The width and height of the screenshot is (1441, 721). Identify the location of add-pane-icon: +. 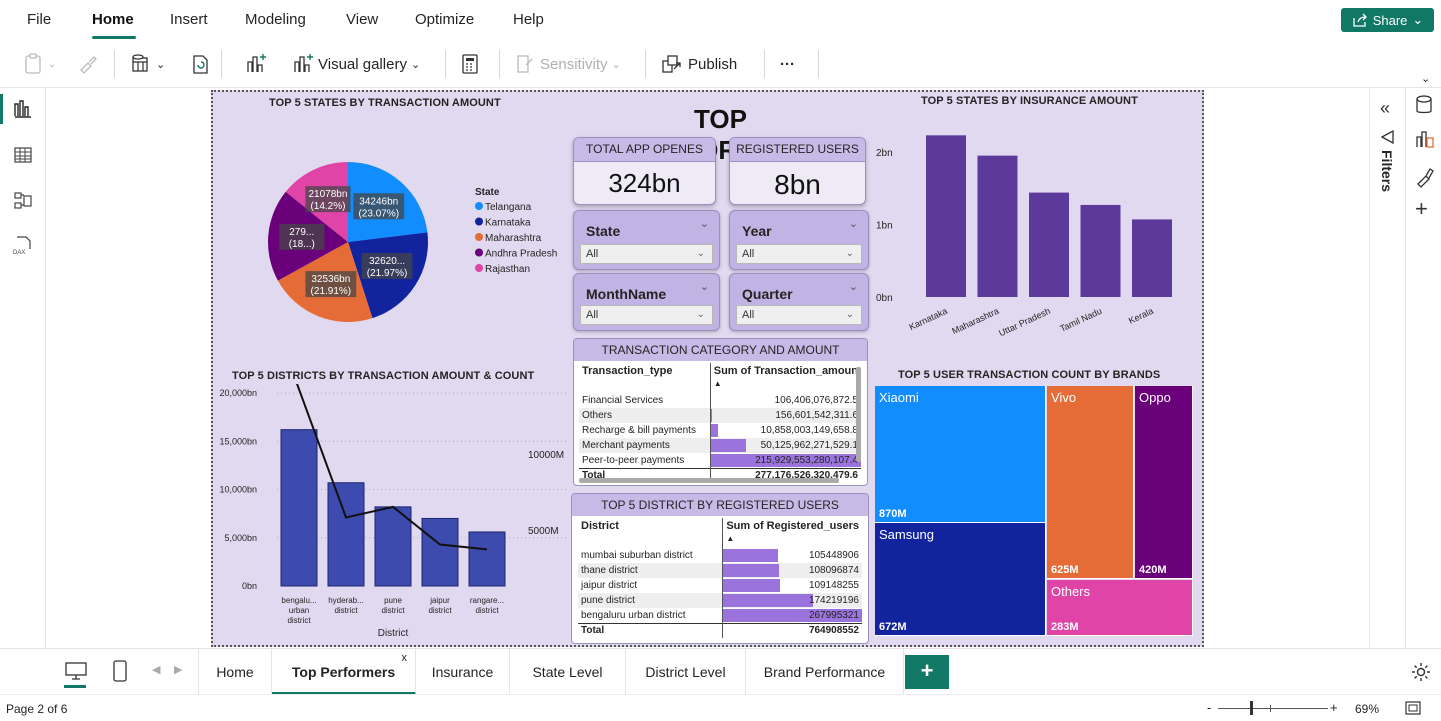
(1421, 209).